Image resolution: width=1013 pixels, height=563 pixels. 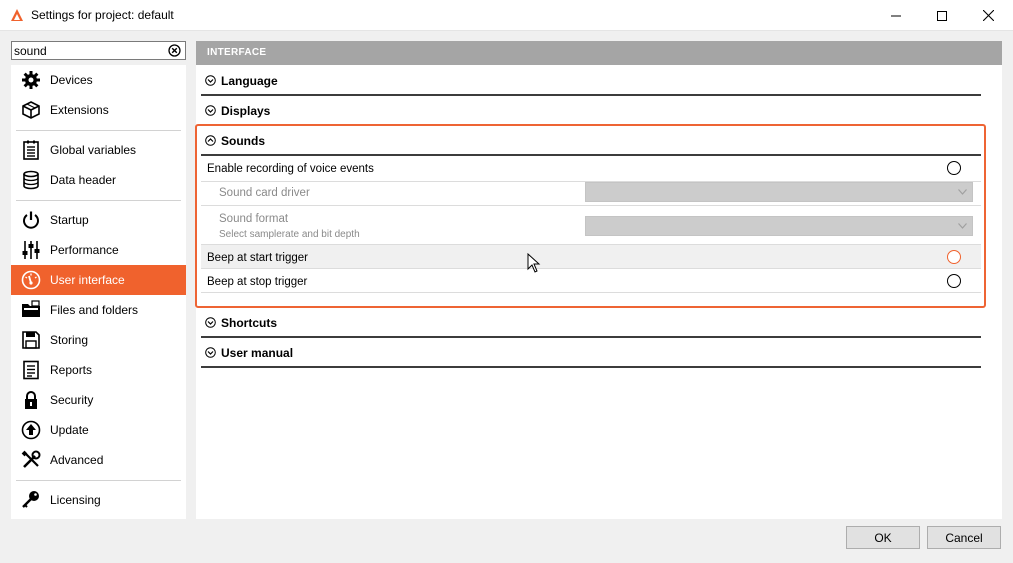 I want to click on floppy-disk-icon, so click(x=31, y=340).